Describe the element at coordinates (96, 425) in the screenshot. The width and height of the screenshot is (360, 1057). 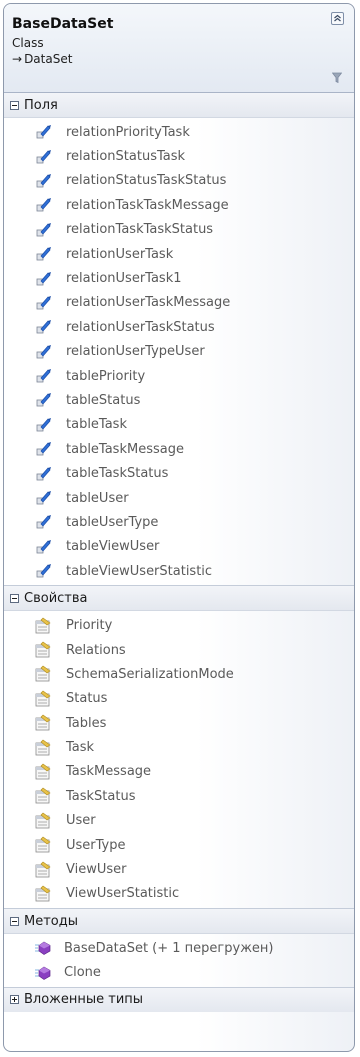
I see `field-item-label: tableTask` at that location.